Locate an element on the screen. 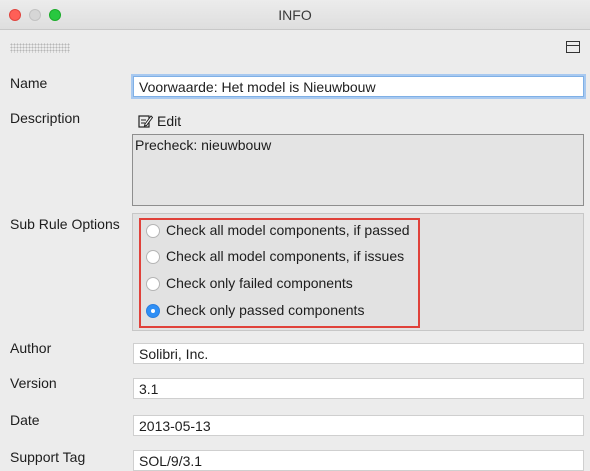  option-check-all-if-issues: Check all model components, if issues is located at coordinates (275, 257).